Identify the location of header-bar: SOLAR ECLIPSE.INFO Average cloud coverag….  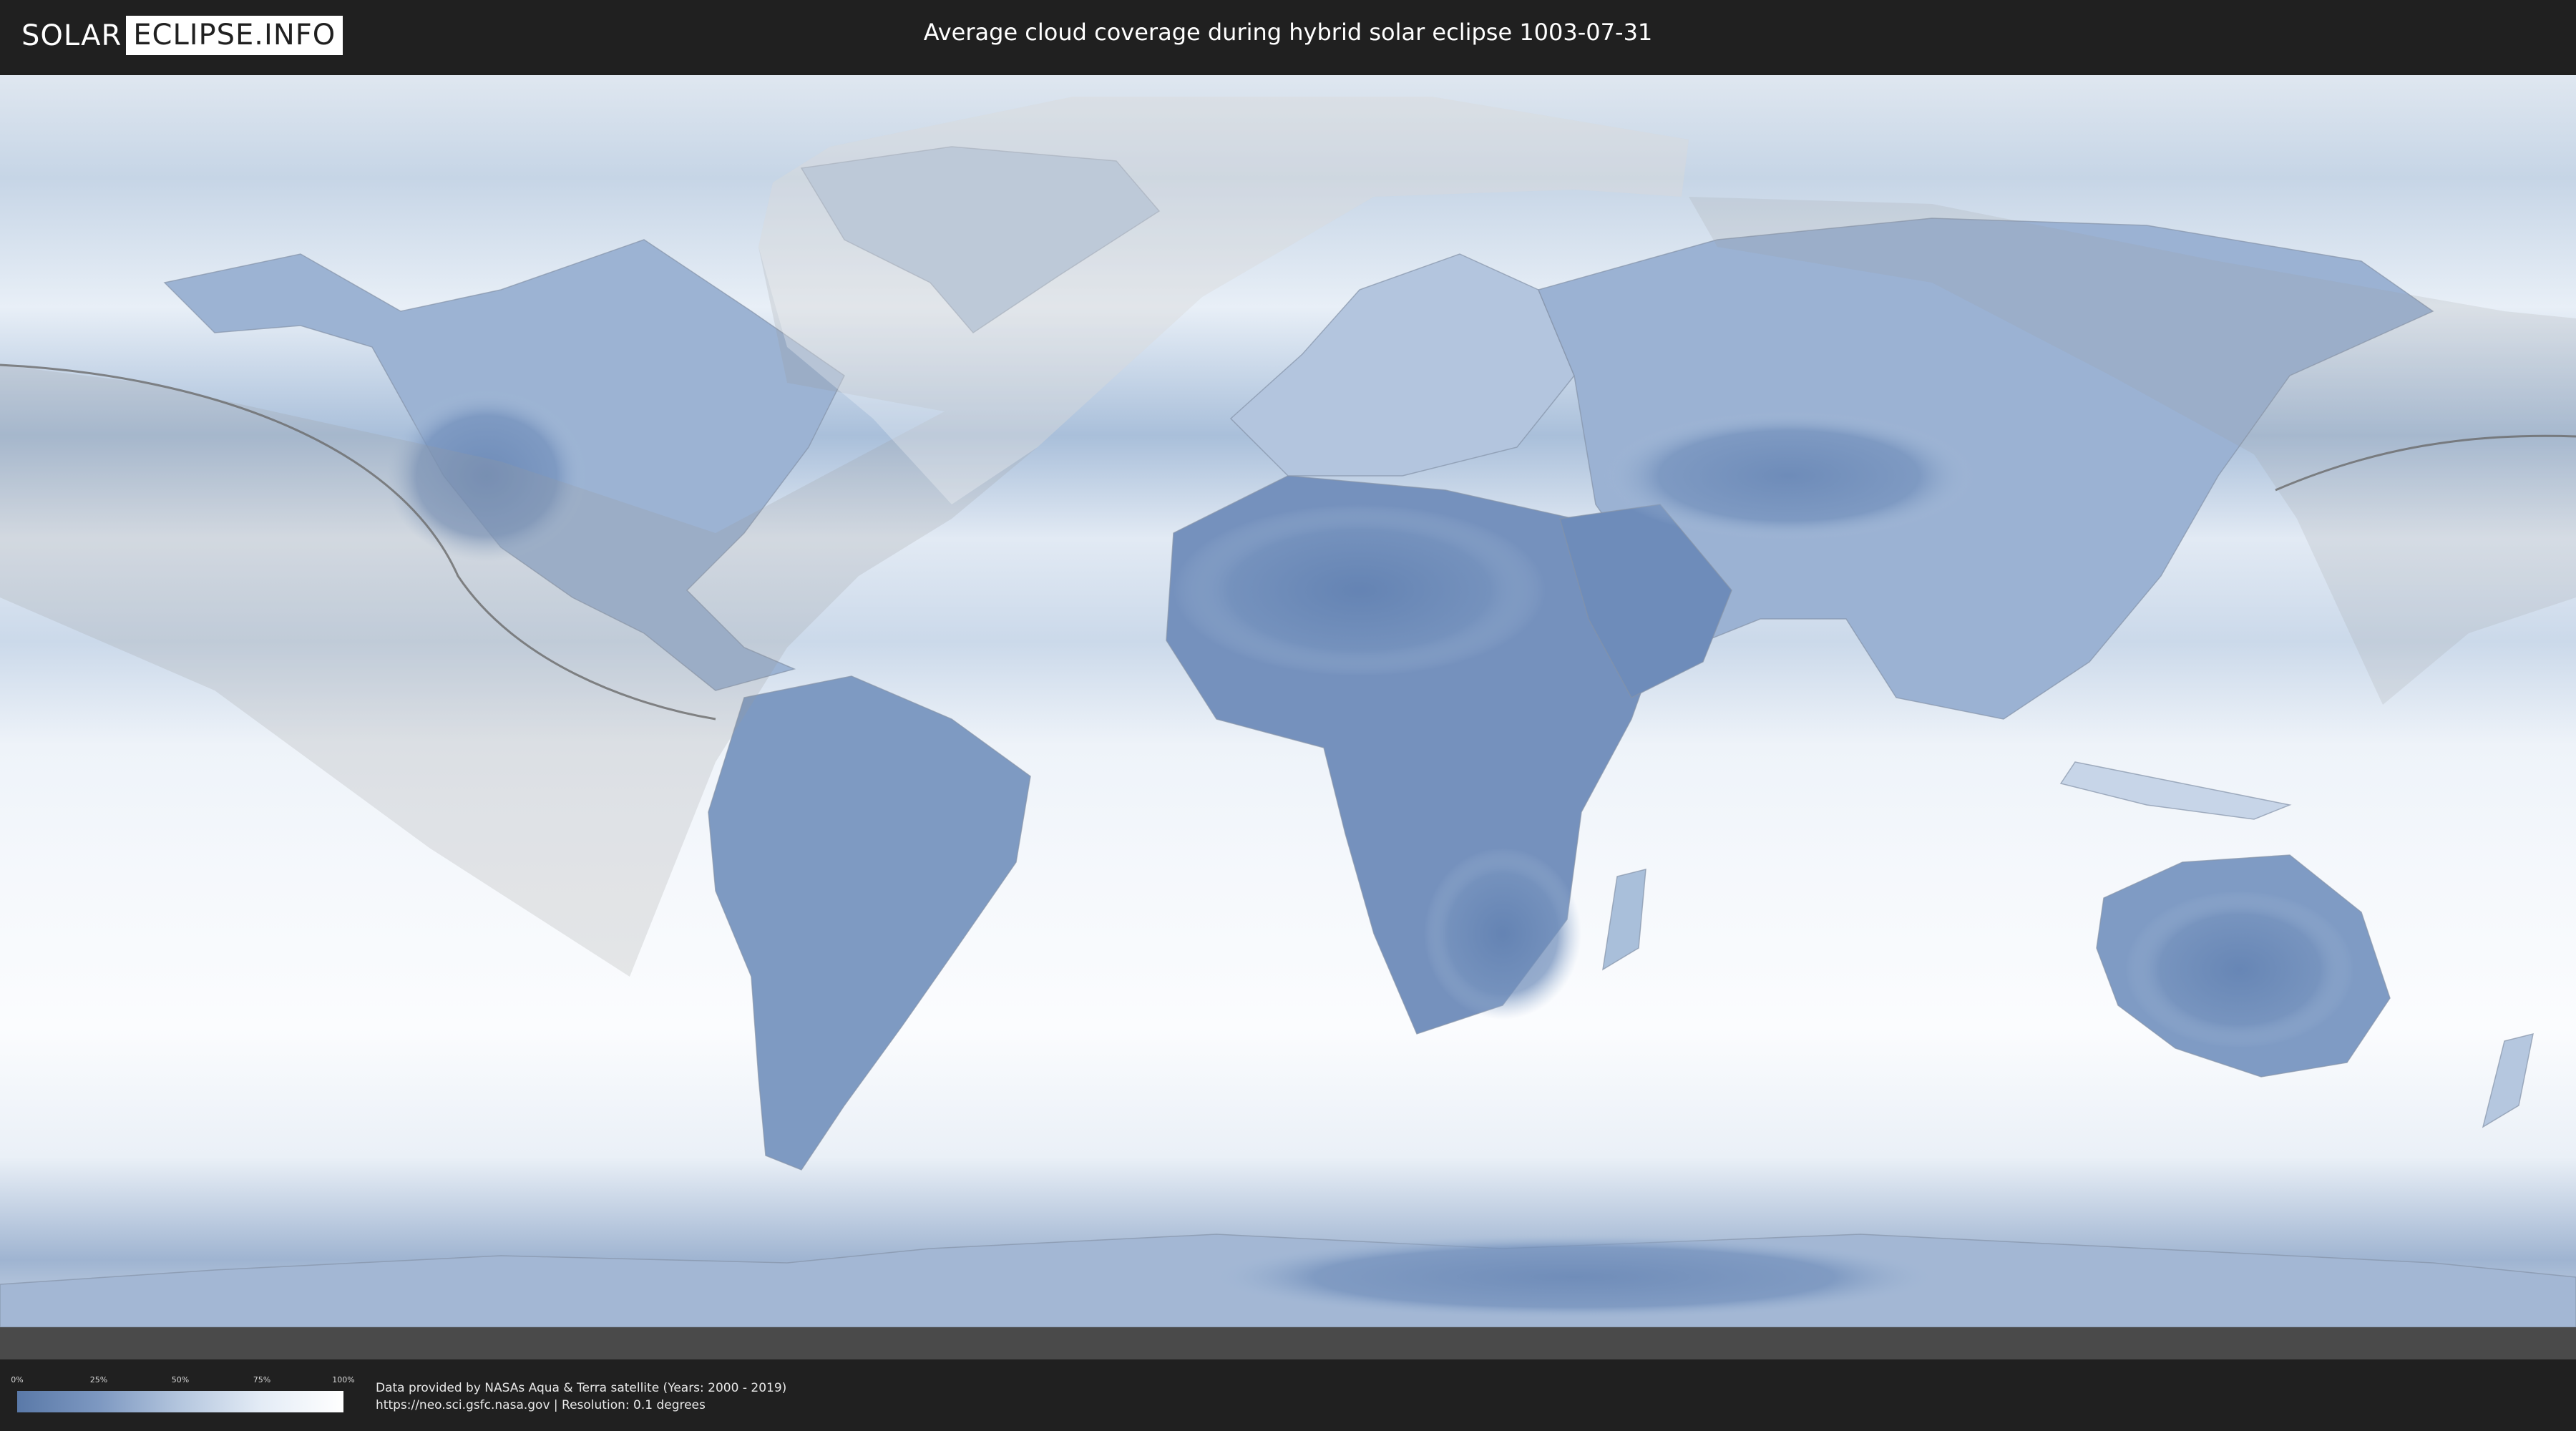
(1288, 36).